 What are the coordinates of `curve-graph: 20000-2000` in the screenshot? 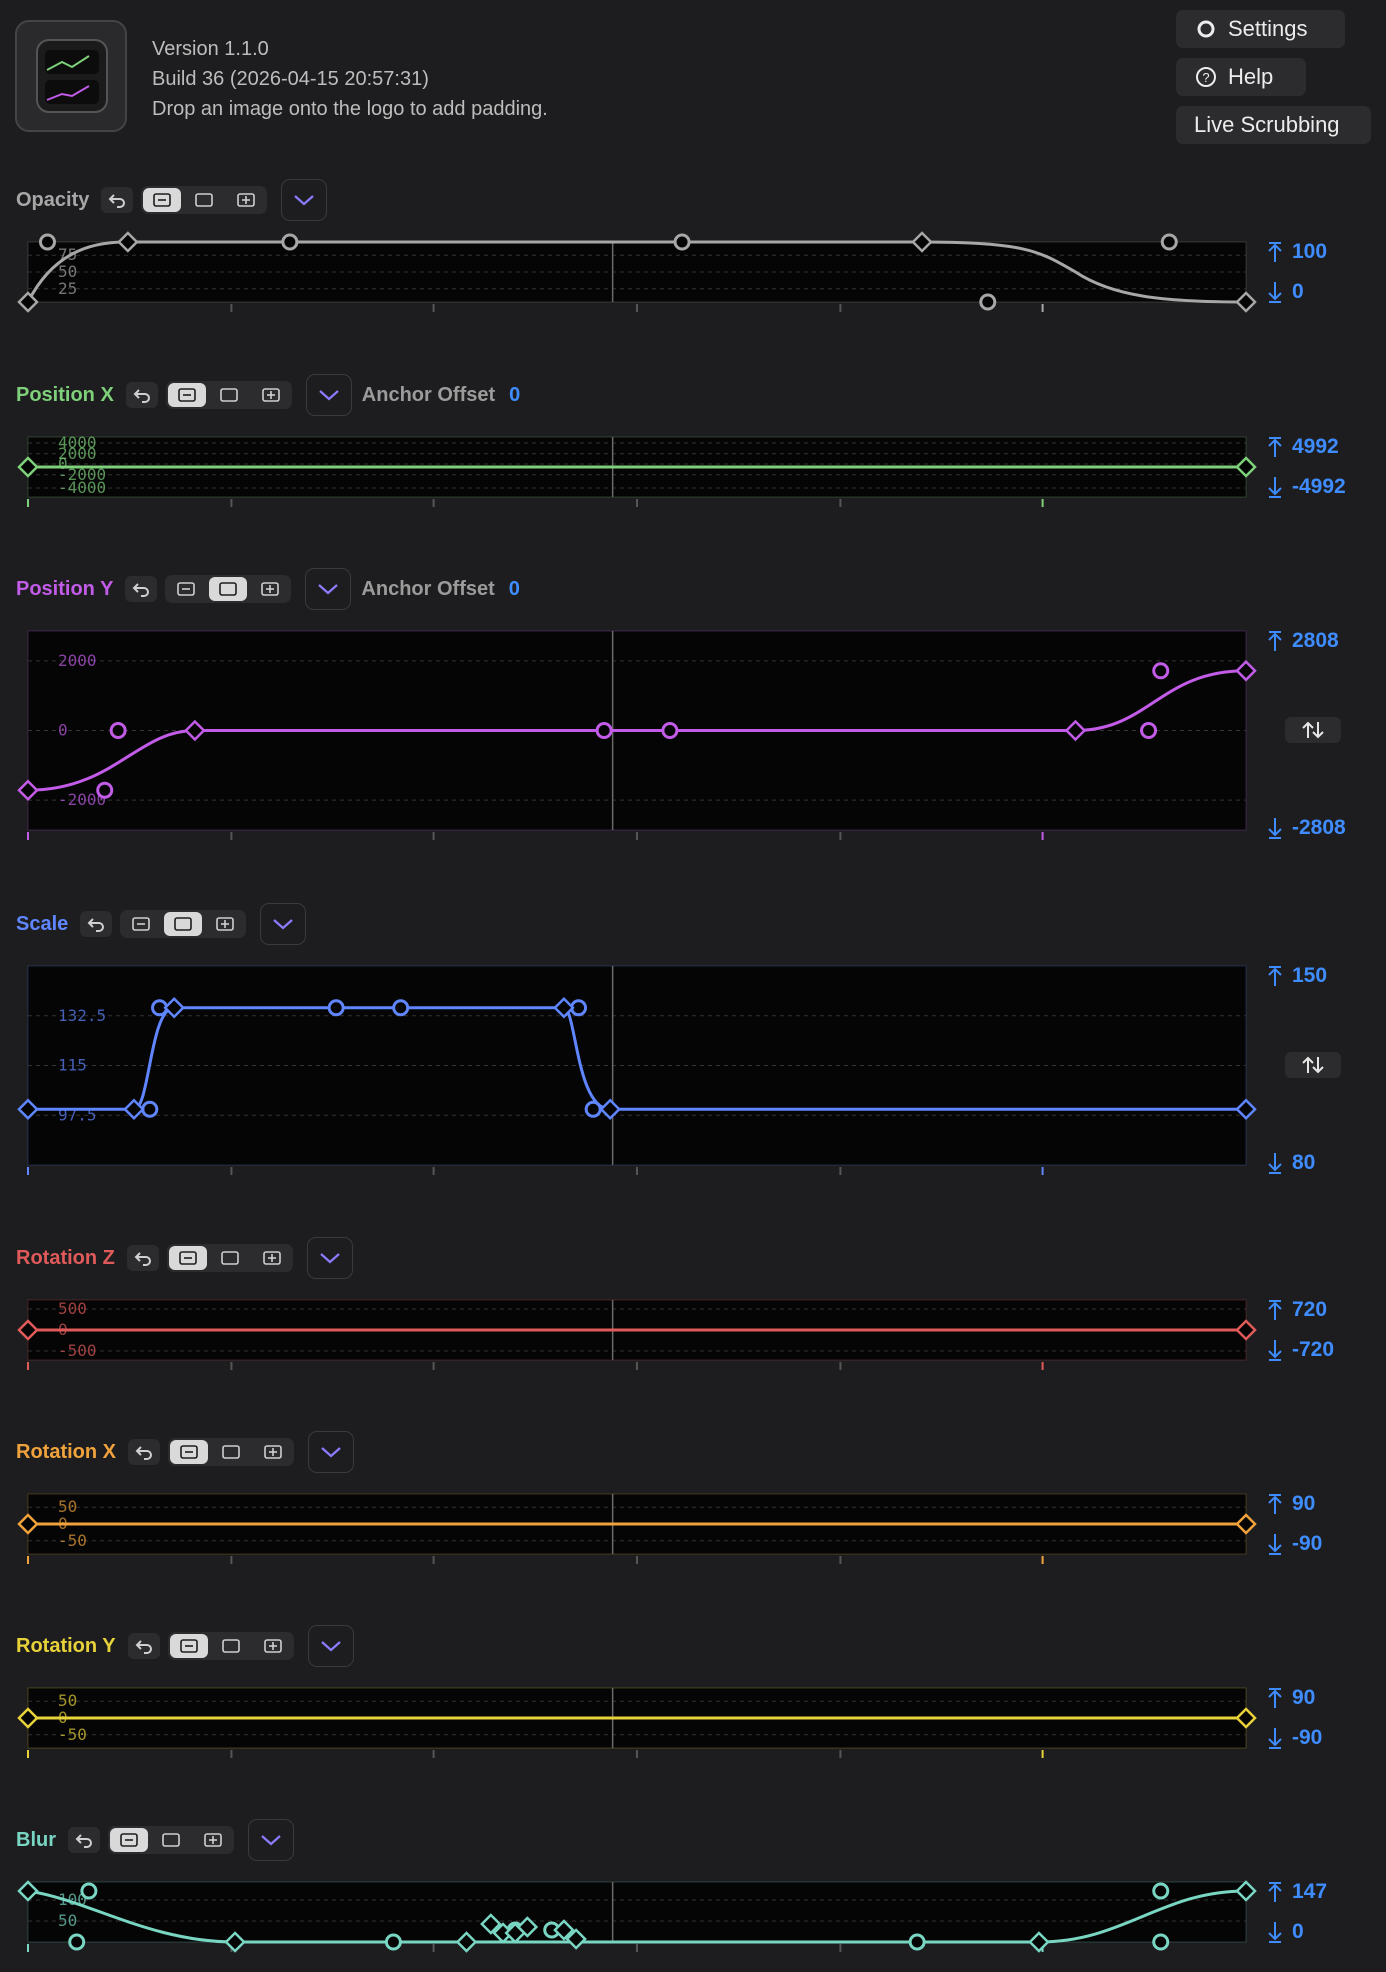 It's located at (639, 731).